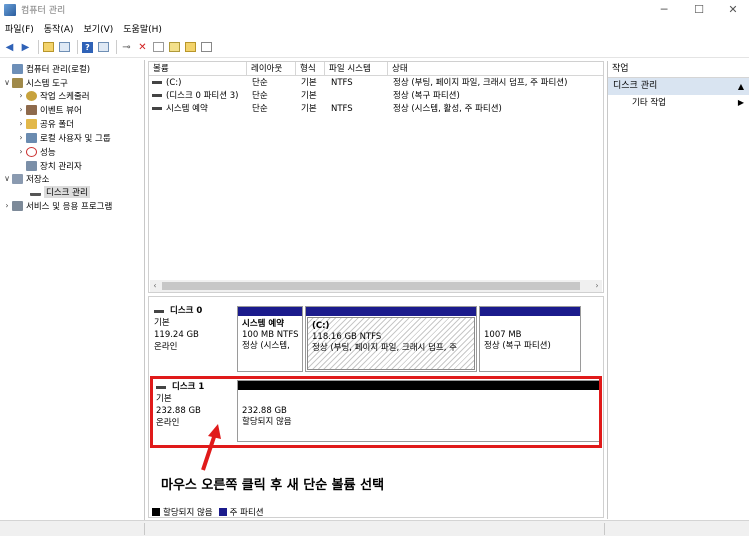 This screenshot has width=749, height=536. I want to click on status-bar, so click(374, 528).